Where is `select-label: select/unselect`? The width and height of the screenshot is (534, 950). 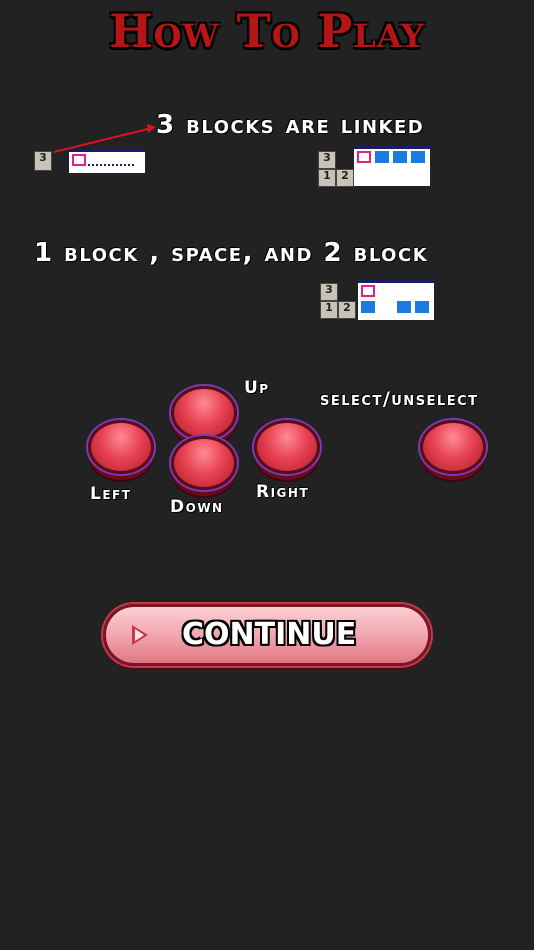 select-label: select/unselect is located at coordinates (399, 399).